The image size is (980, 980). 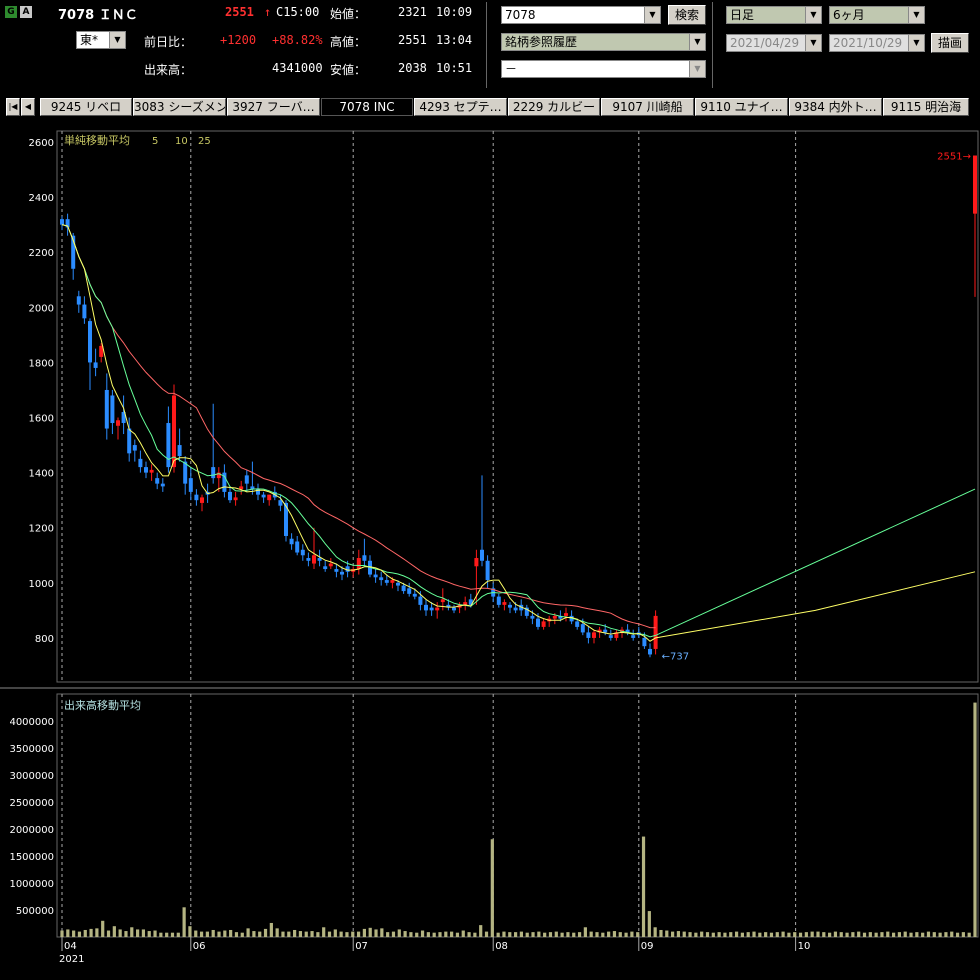 I want to click on last-candle-body, so click(x=975, y=184).